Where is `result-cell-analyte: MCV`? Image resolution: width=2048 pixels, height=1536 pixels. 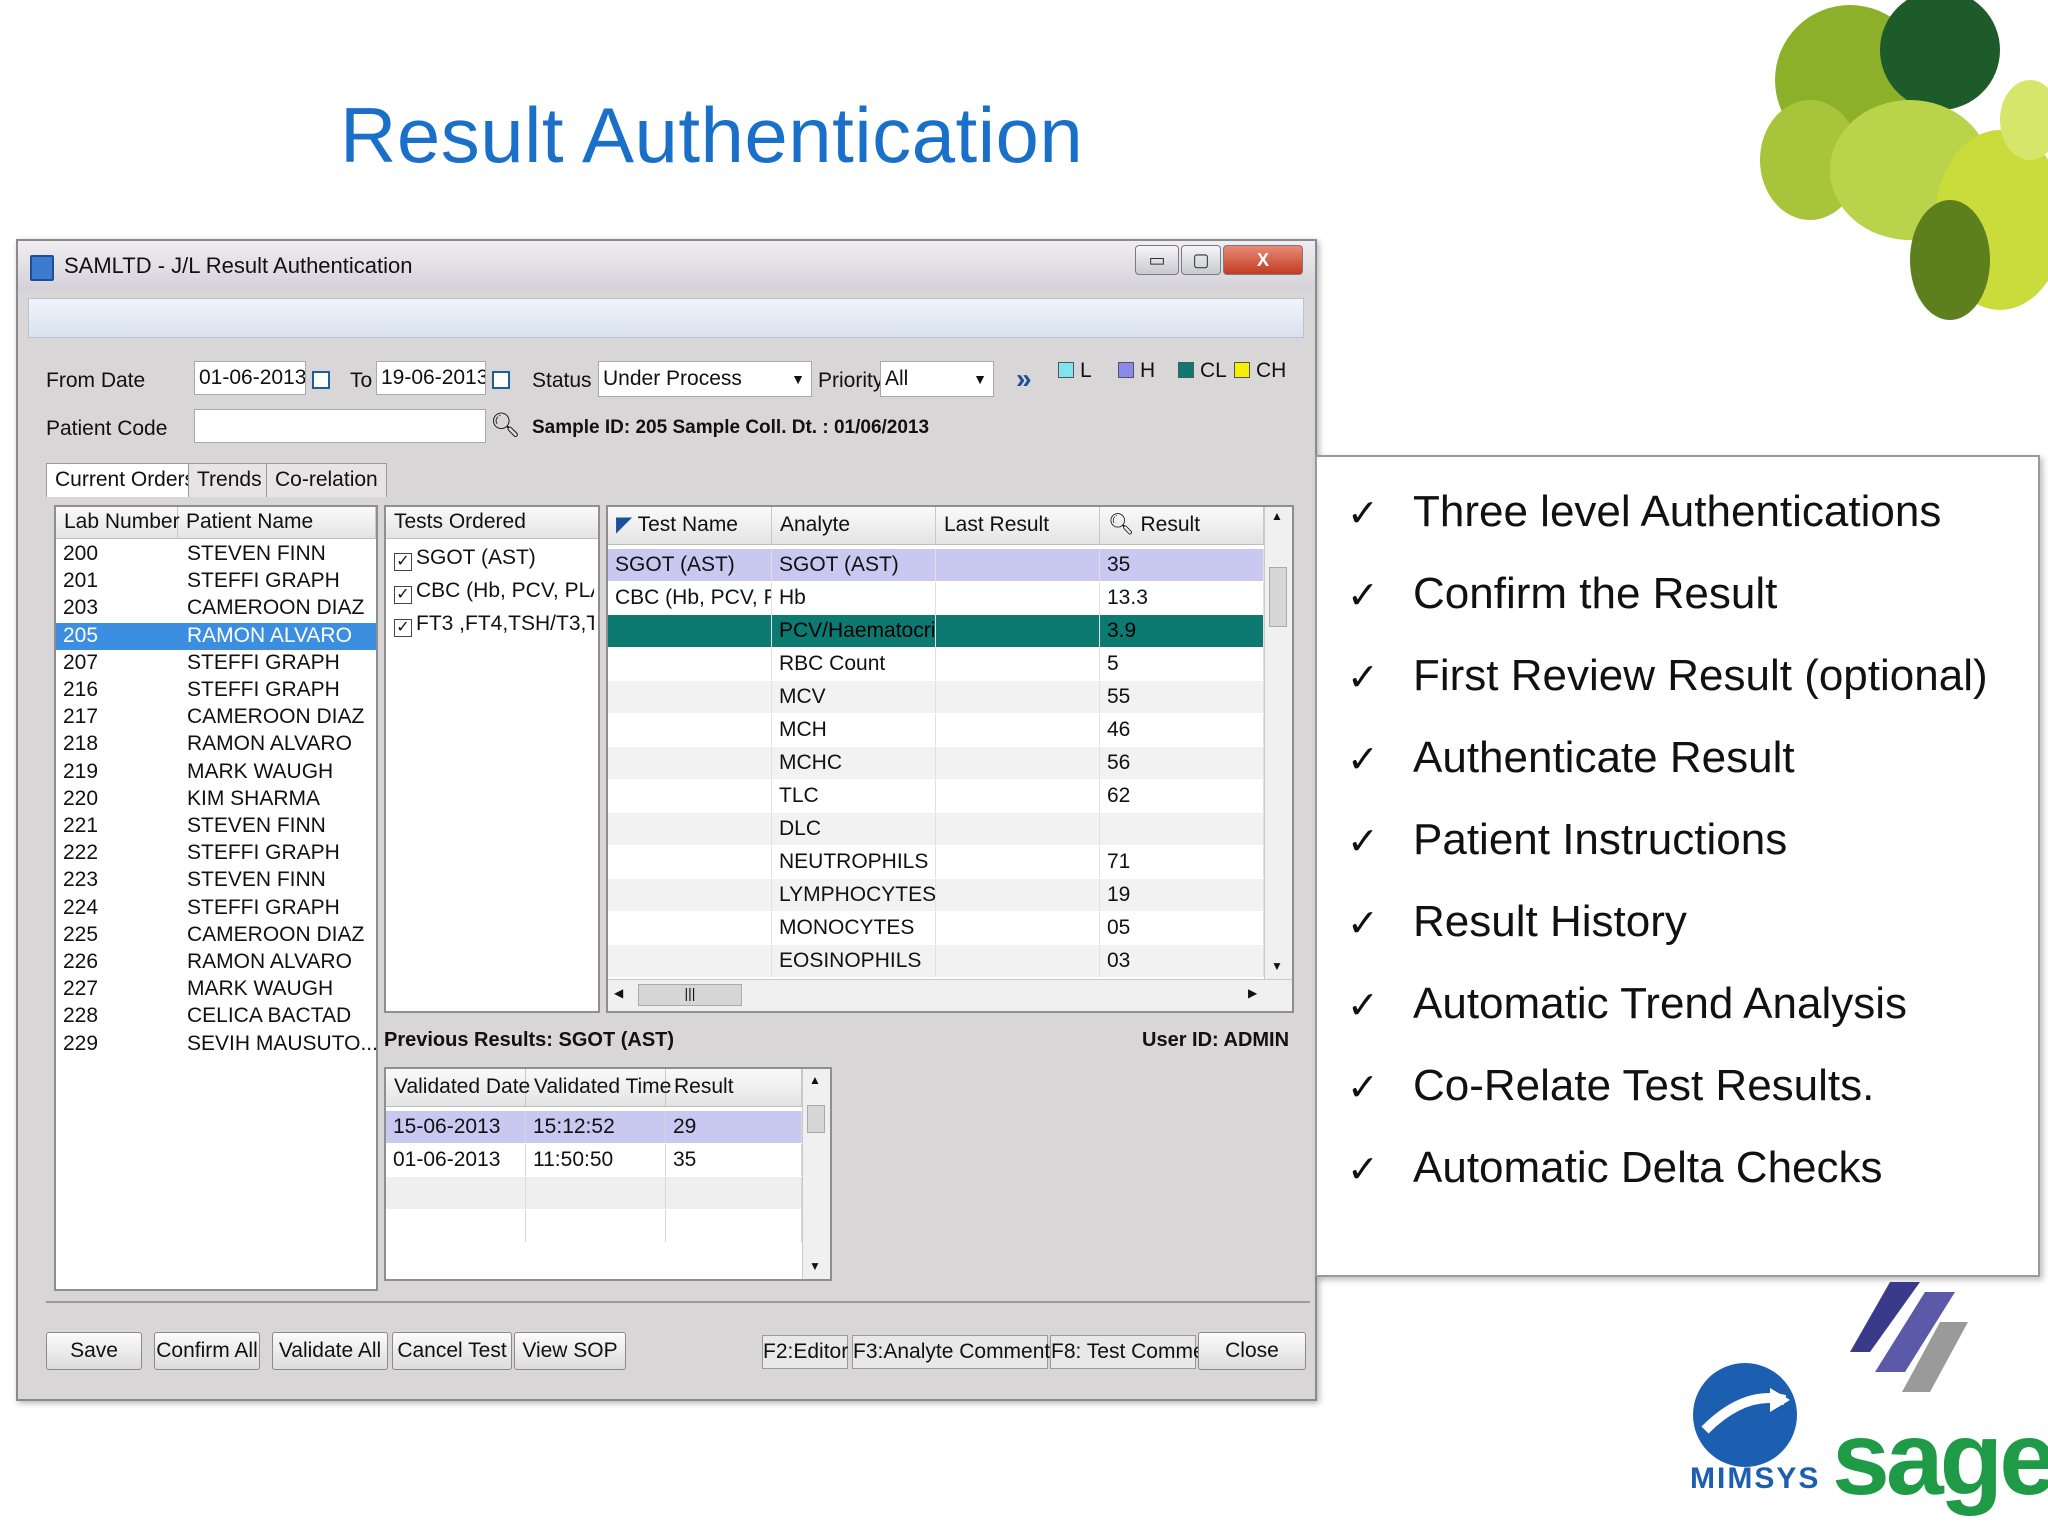
result-cell-analyte: MCV is located at coordinates (854, 697).